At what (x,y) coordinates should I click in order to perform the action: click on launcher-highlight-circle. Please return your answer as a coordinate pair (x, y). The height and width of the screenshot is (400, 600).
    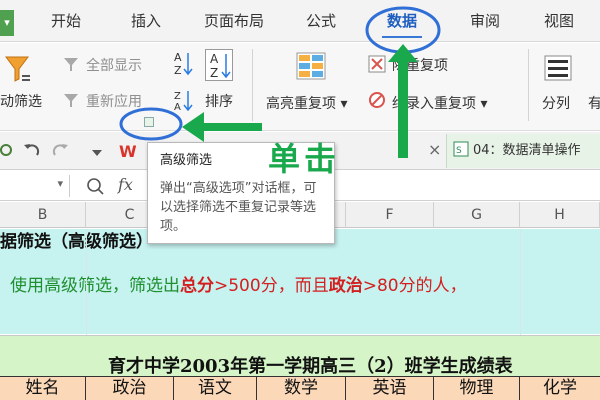
    Looking at the image, I should click on (151, 124).